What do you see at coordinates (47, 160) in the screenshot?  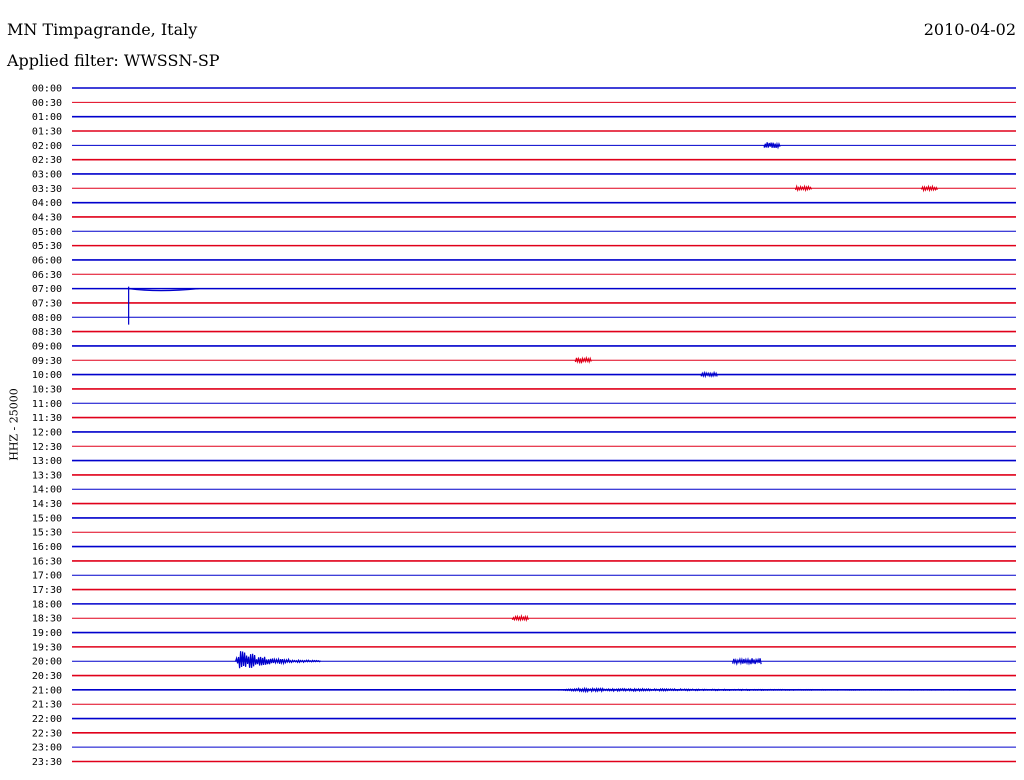 I see `row-time-label: 02:30` at bounding box center [47, 160].